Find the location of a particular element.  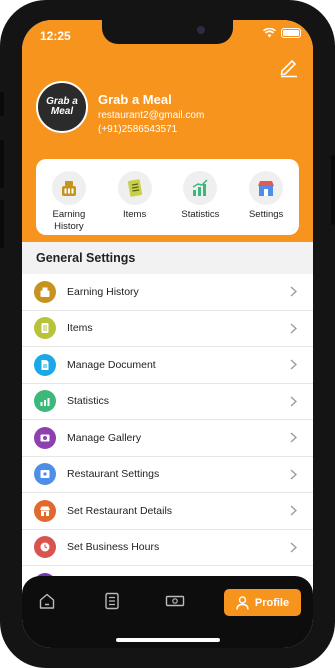

quick-action-earning-history: Earning History is located at coordinates (69, 203).